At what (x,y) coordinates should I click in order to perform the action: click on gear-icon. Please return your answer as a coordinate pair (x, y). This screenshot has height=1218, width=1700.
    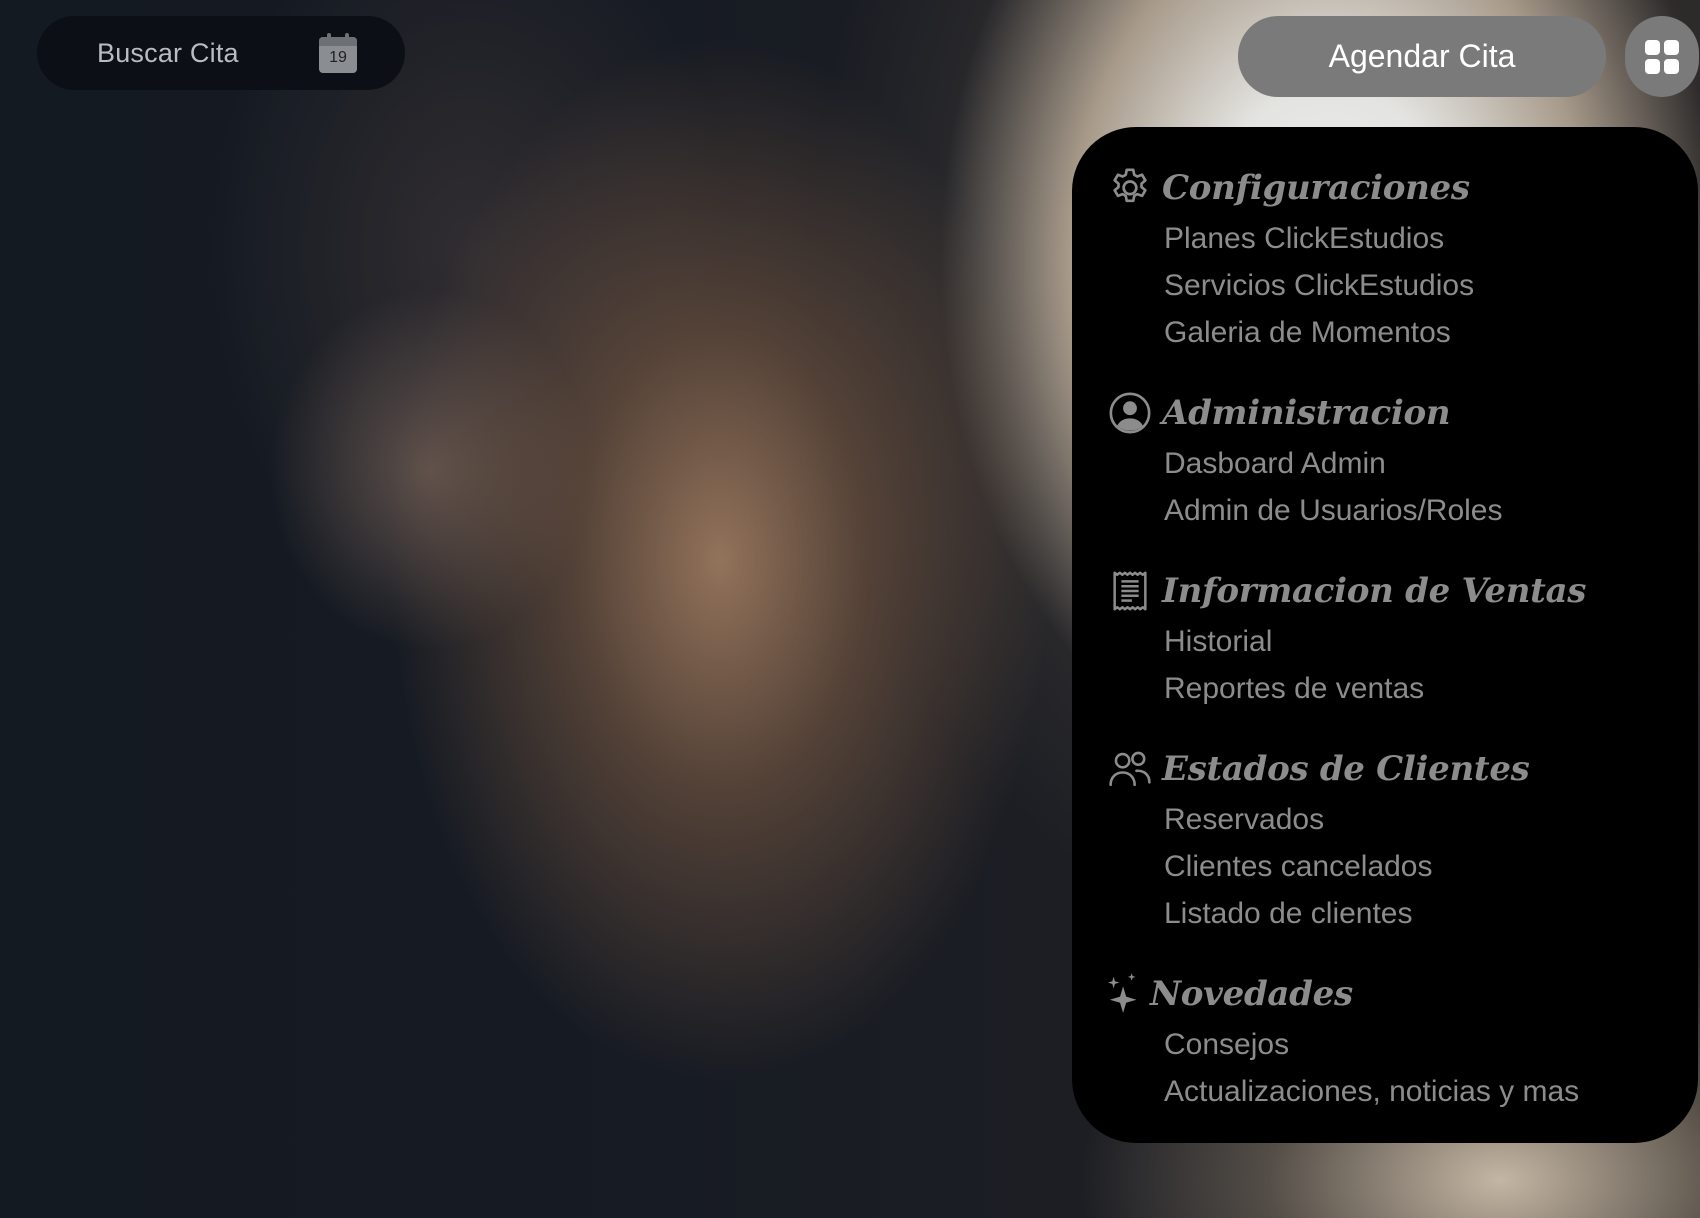
    Looking at the image, I should click on (1130, 188).